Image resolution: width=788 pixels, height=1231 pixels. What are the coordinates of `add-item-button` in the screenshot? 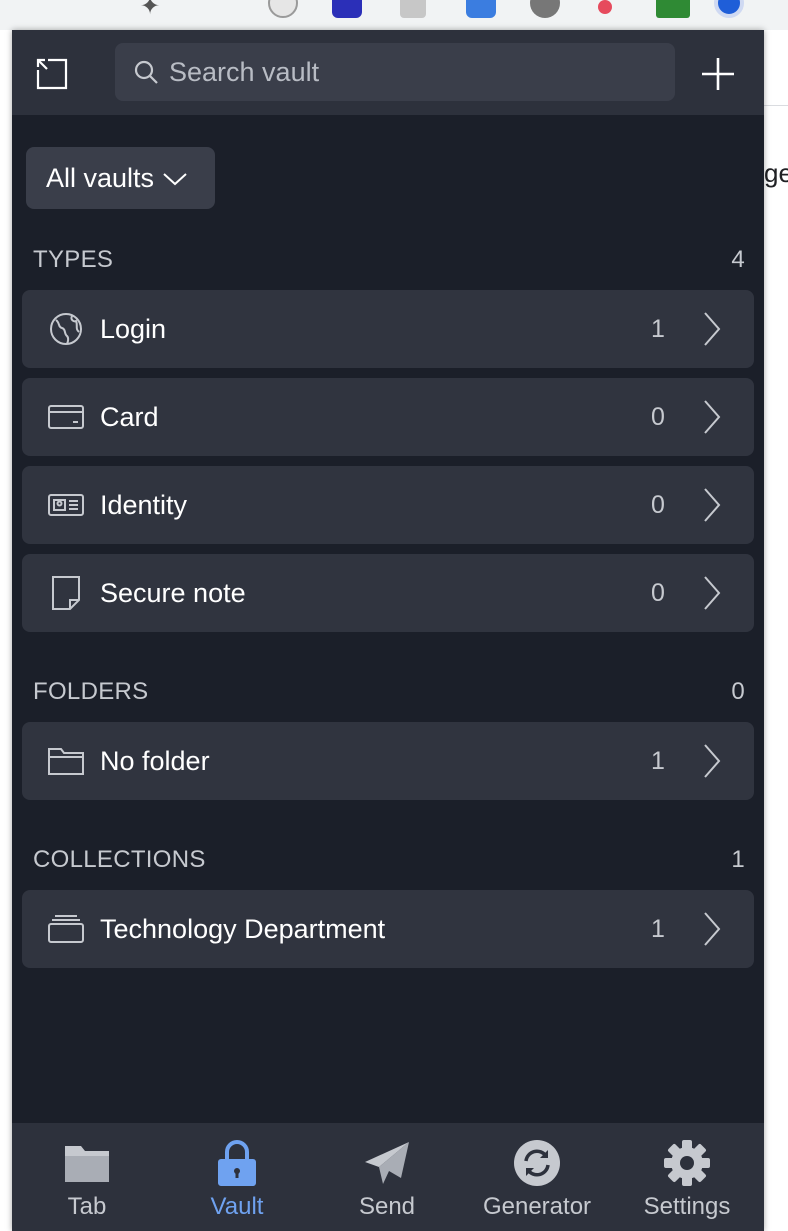 It's located at (718, 74).